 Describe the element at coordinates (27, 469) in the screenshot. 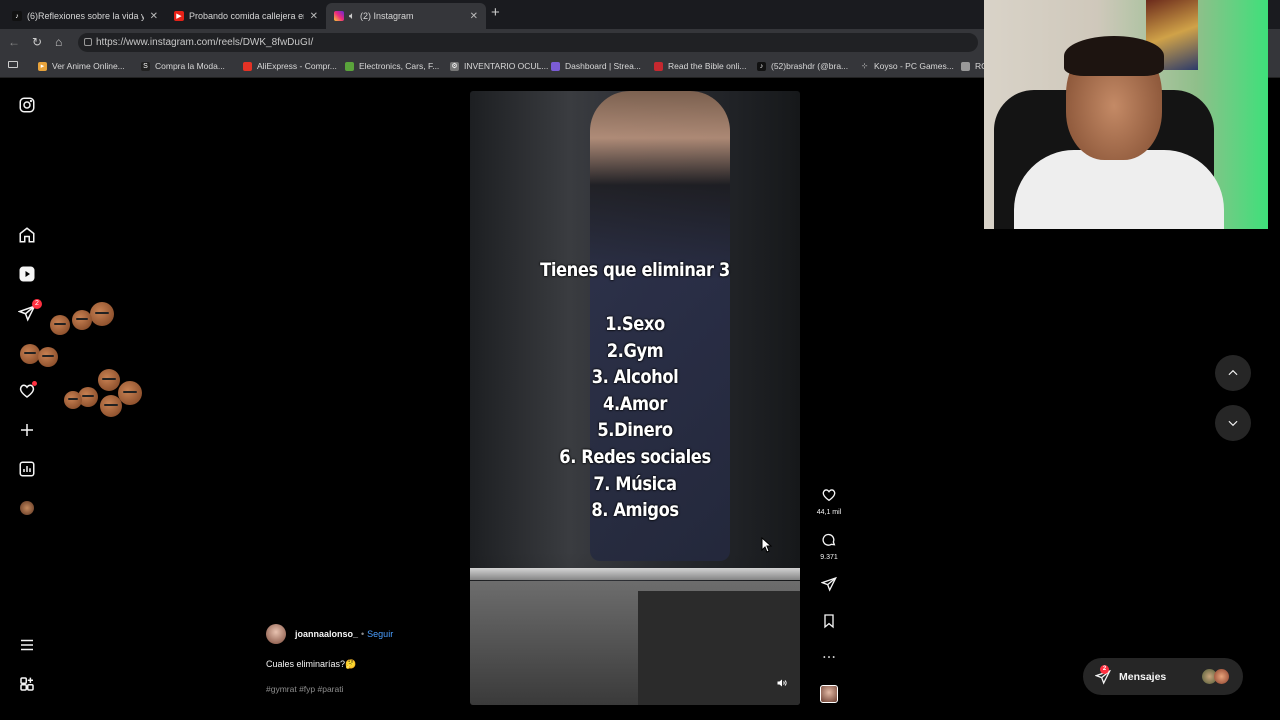

I see `dashboard-icon` at that location.